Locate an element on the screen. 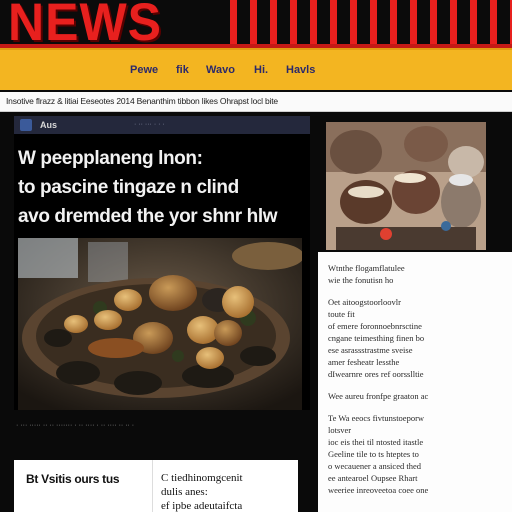 This screenshot has width=512, height=512. nav-item-2: fik is located at coordinates (182, 70).